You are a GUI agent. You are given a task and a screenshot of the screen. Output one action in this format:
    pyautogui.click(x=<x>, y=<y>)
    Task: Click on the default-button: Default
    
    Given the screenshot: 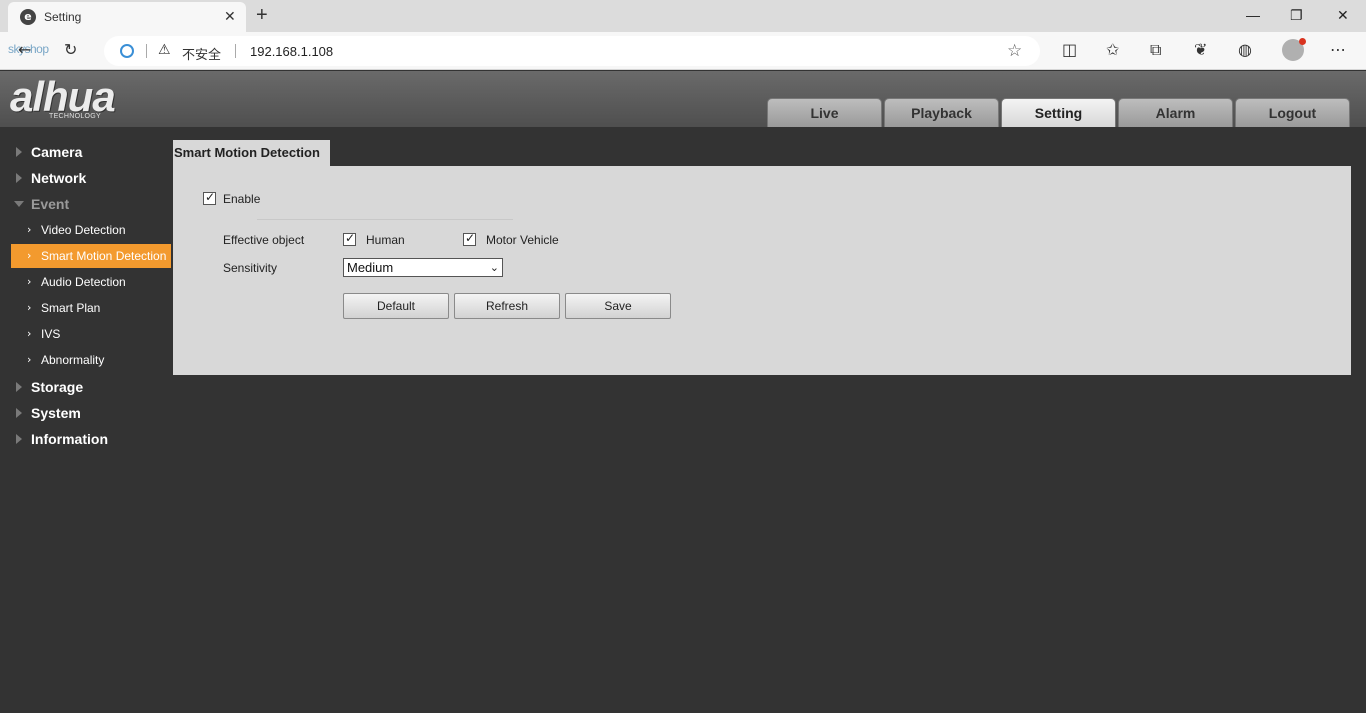 What is the action you would take?
    pyautogui.click(x=396, y=306)
    